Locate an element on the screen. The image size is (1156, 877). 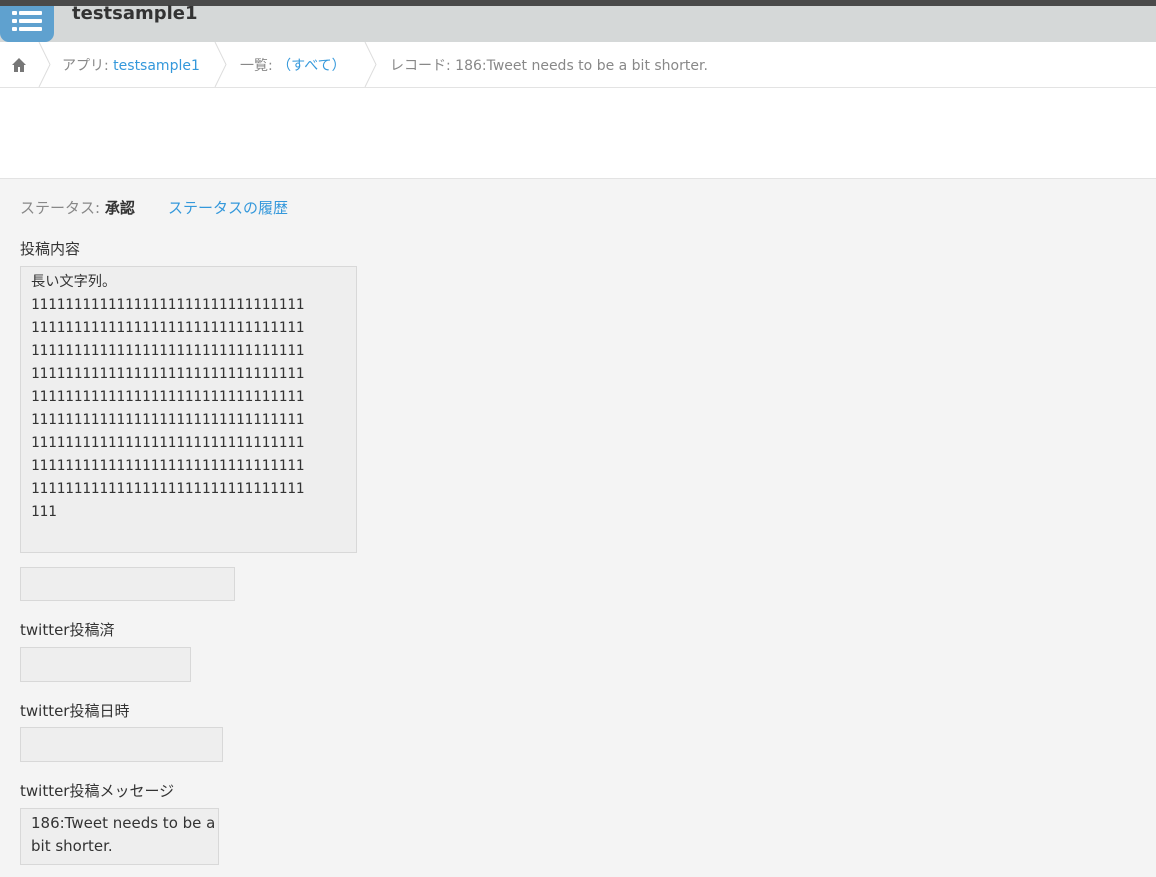
message-field-value: 186:Tweet needs to be a bit shorter. is located at coordinates (123, 834).